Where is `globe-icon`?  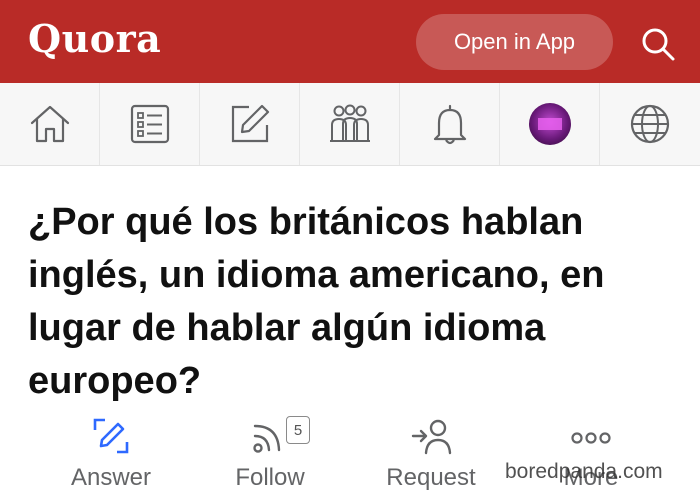 globe-icon is located at coordinates (650, 124).